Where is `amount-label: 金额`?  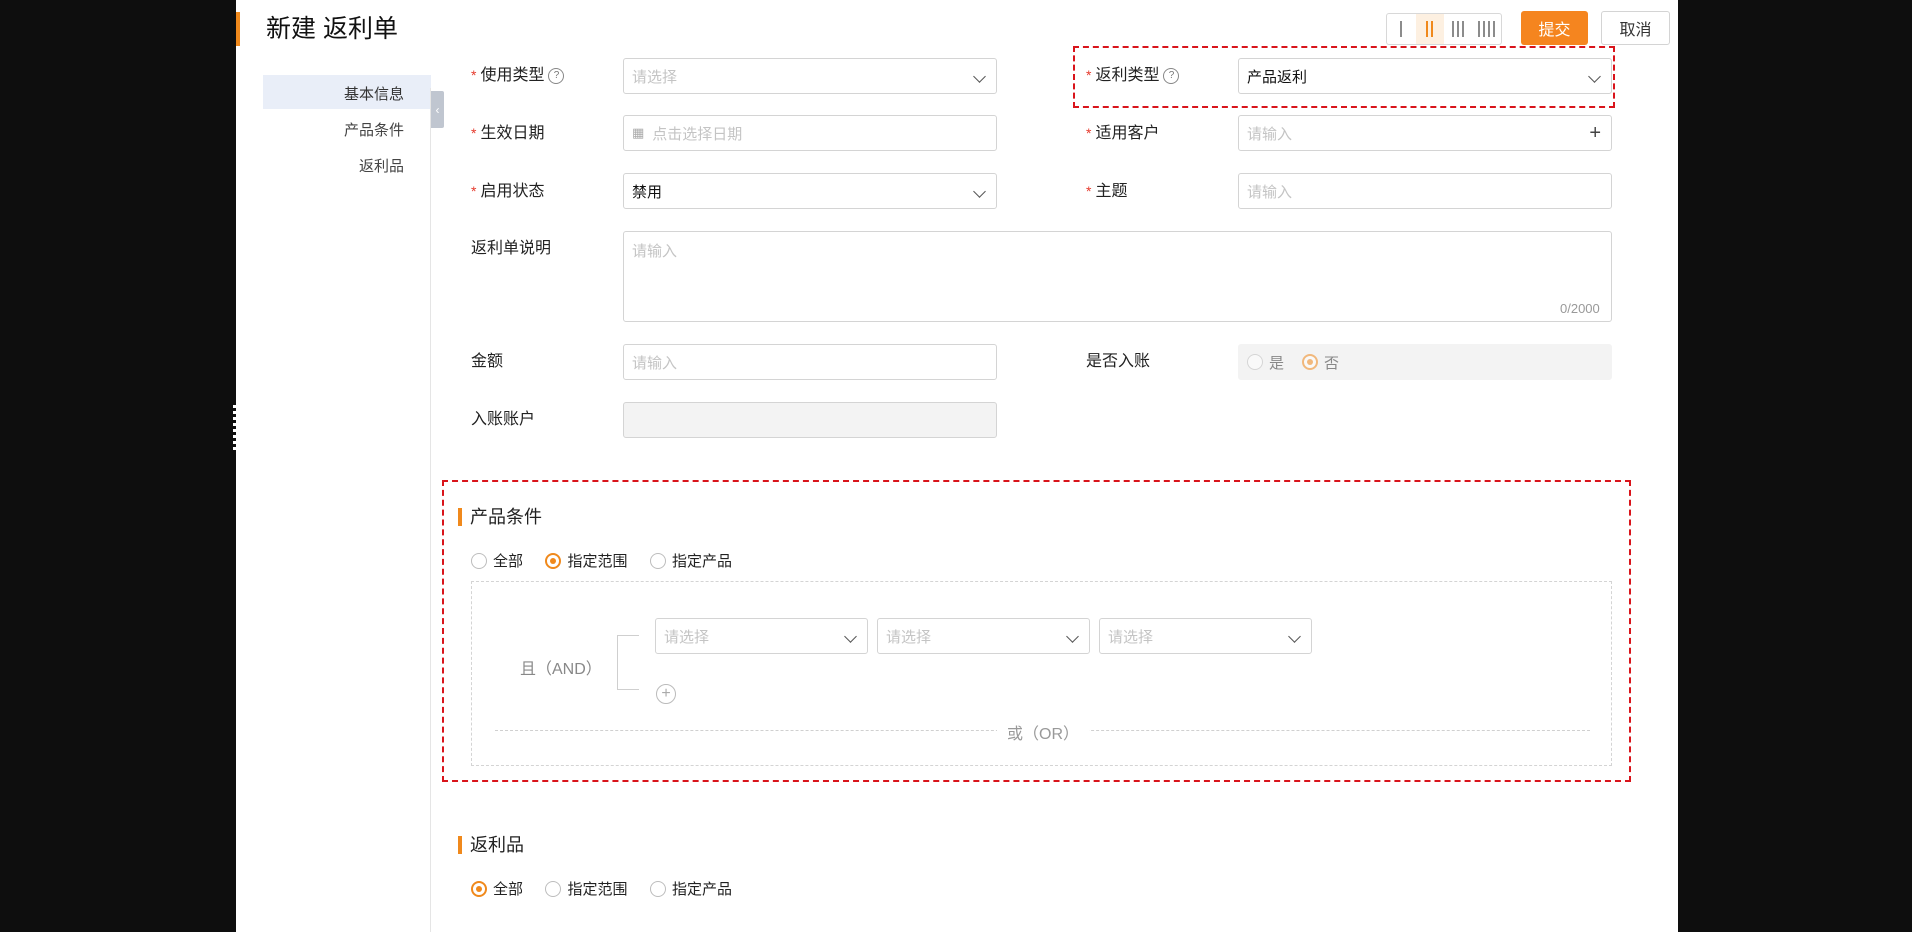 amount-label: 金额 is located at coordinates (487, 361).